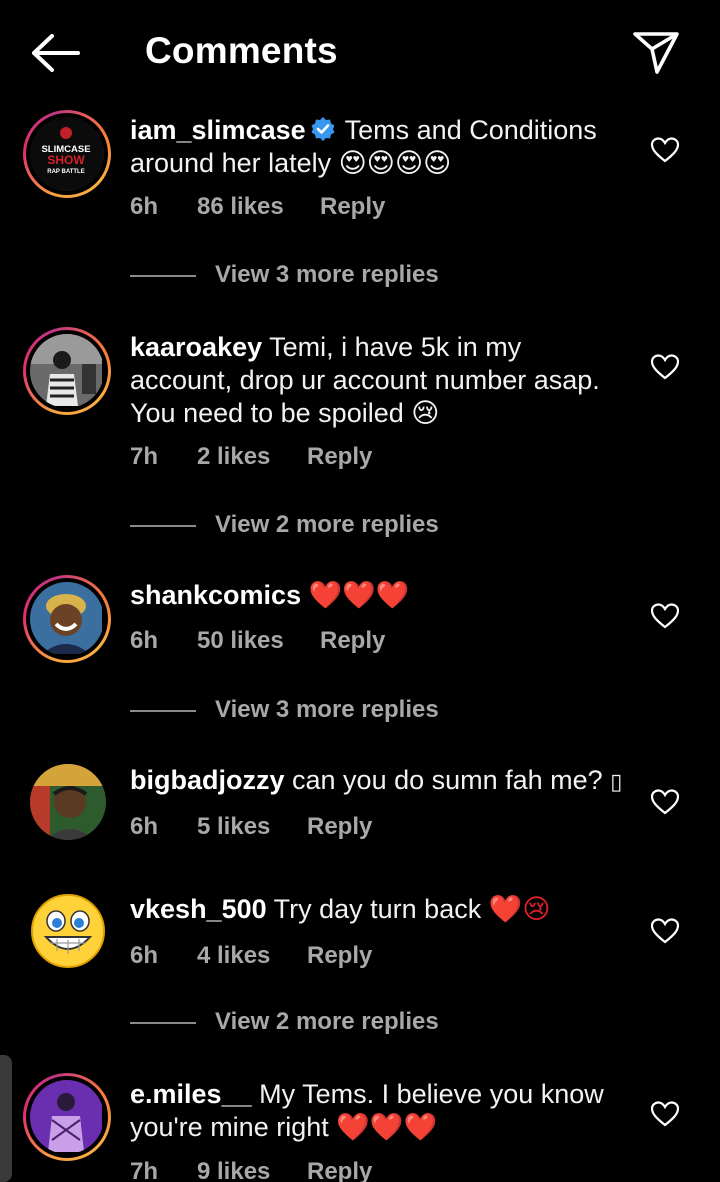  I want to click on emoji-heart-crying: ❤️😢, so click(519, 909).